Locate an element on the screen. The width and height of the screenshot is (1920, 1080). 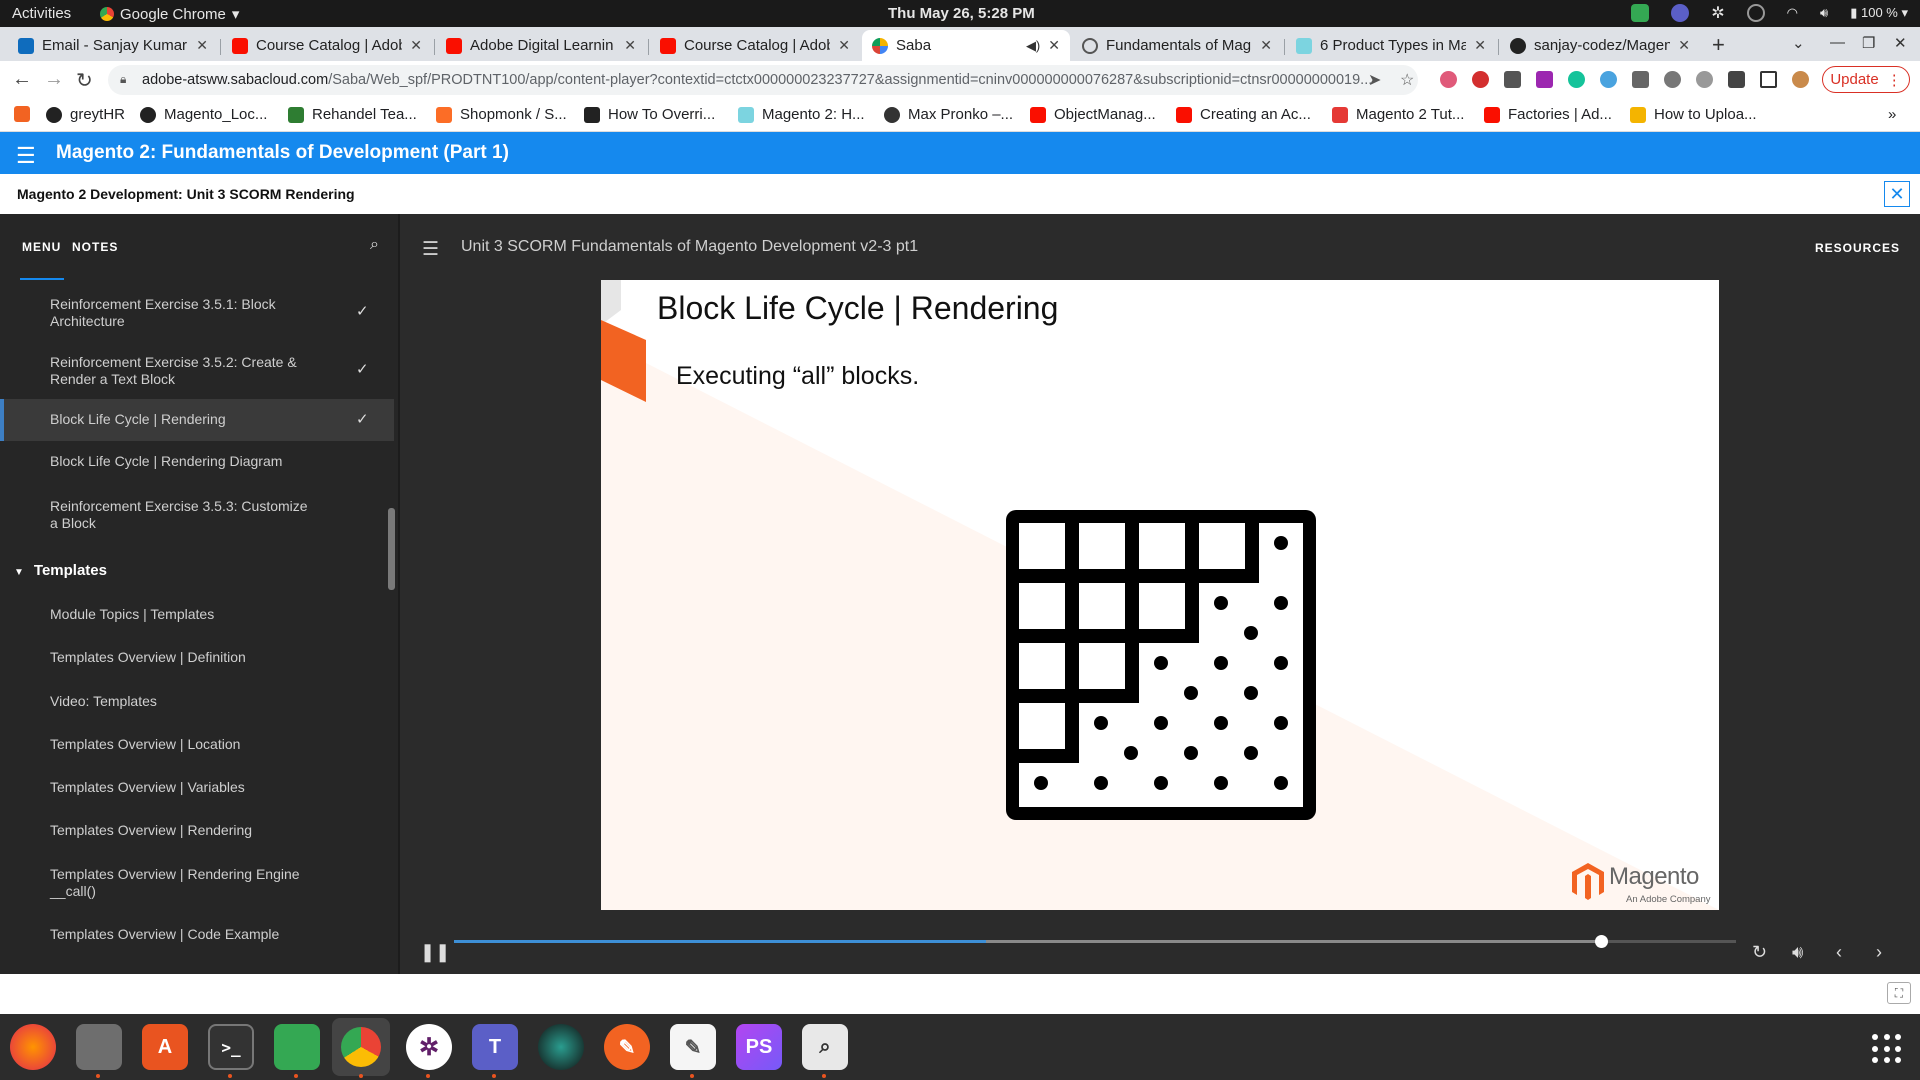
tab-email: Email - Sanjay Kumar I ✕ is located at coordinates (113, 45).